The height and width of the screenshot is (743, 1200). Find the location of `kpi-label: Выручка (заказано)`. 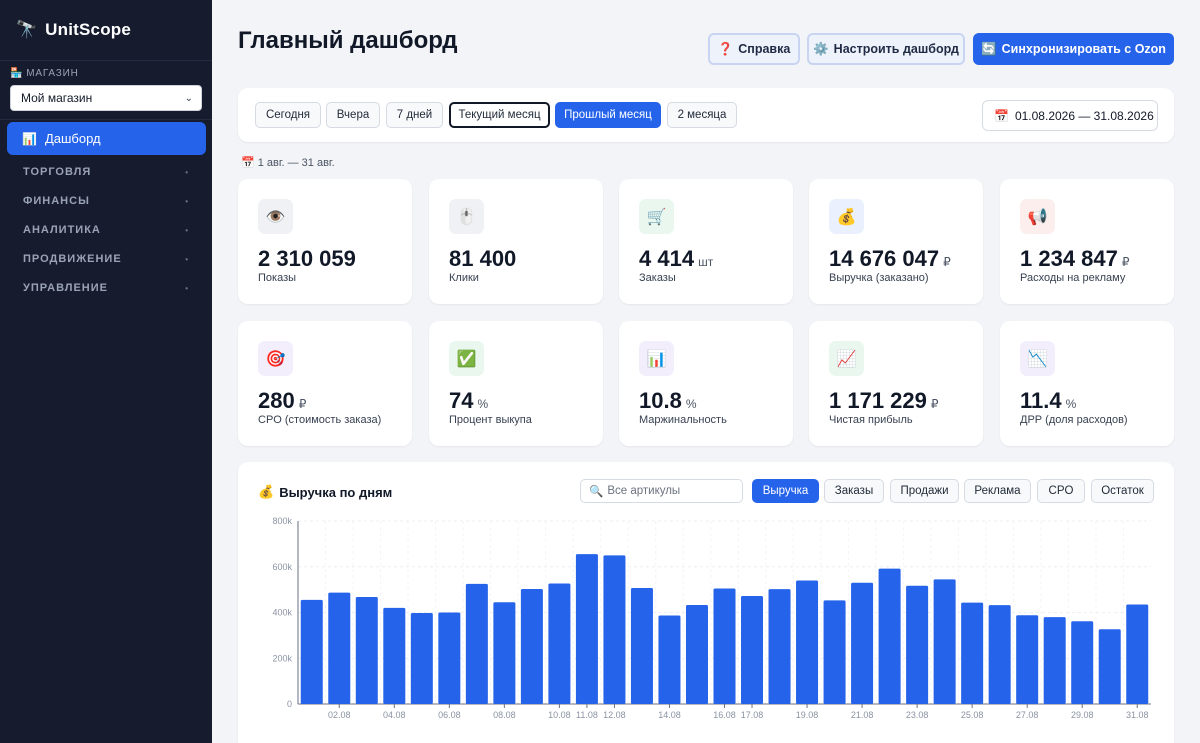

kpi-label: Выручка (заказано) is located at coordinates (879, 278).